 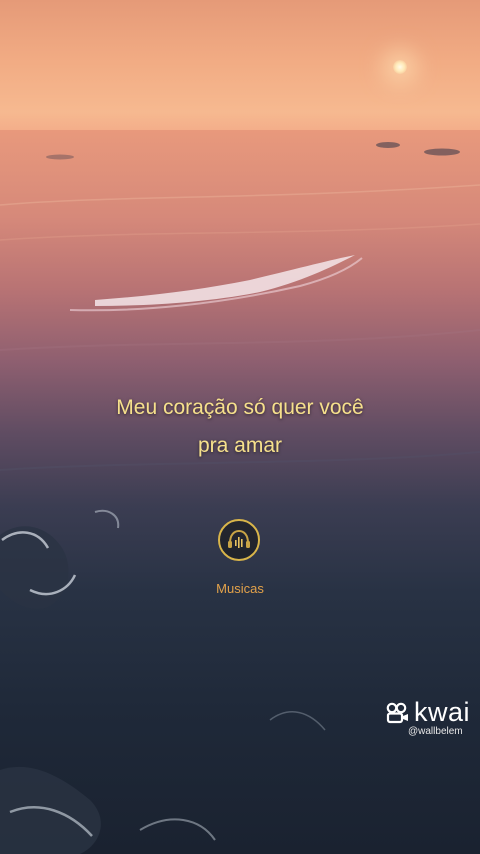 I want to click on channel-sublabel: Musicas, so click(x=240, y=588).